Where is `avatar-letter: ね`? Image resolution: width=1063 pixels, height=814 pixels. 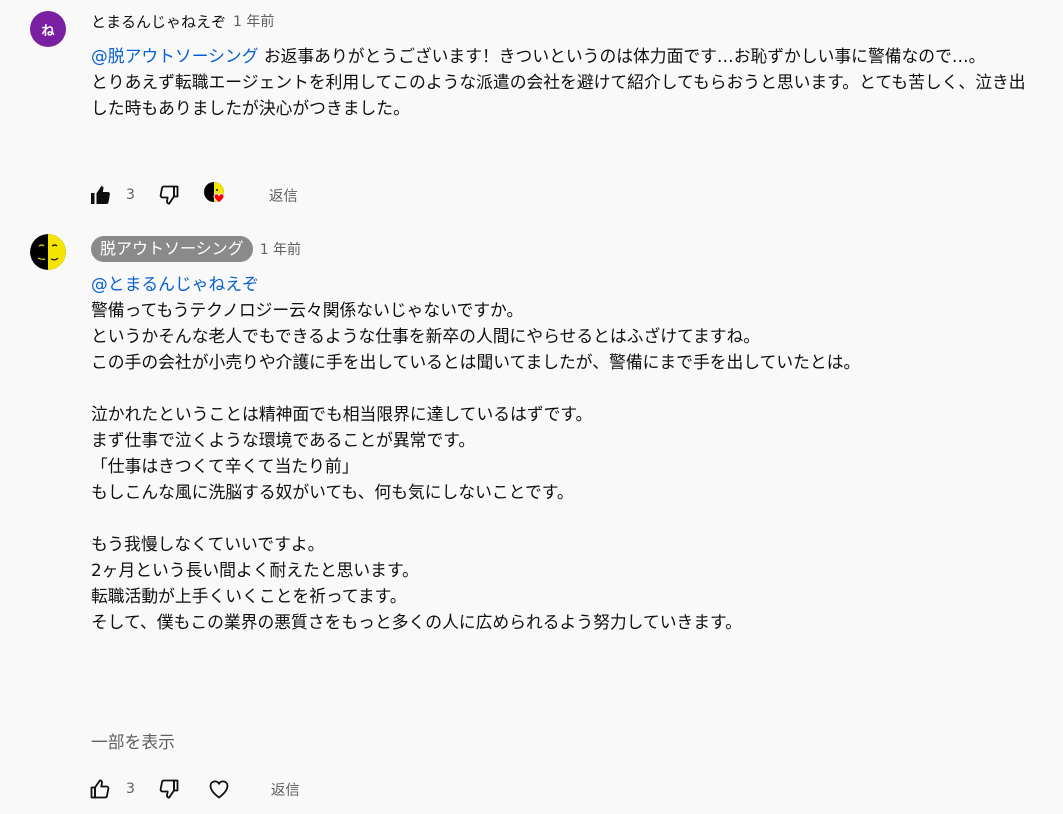
avatar-letter: ね is located at coordinates (48, 31).